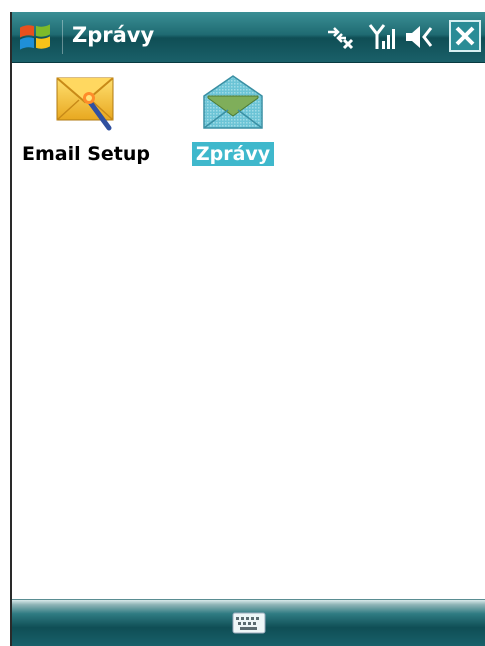  What do you see at coordinates (382, 37) in the screenshot?
I see `signal-icon` at bounding box center [382, 37].